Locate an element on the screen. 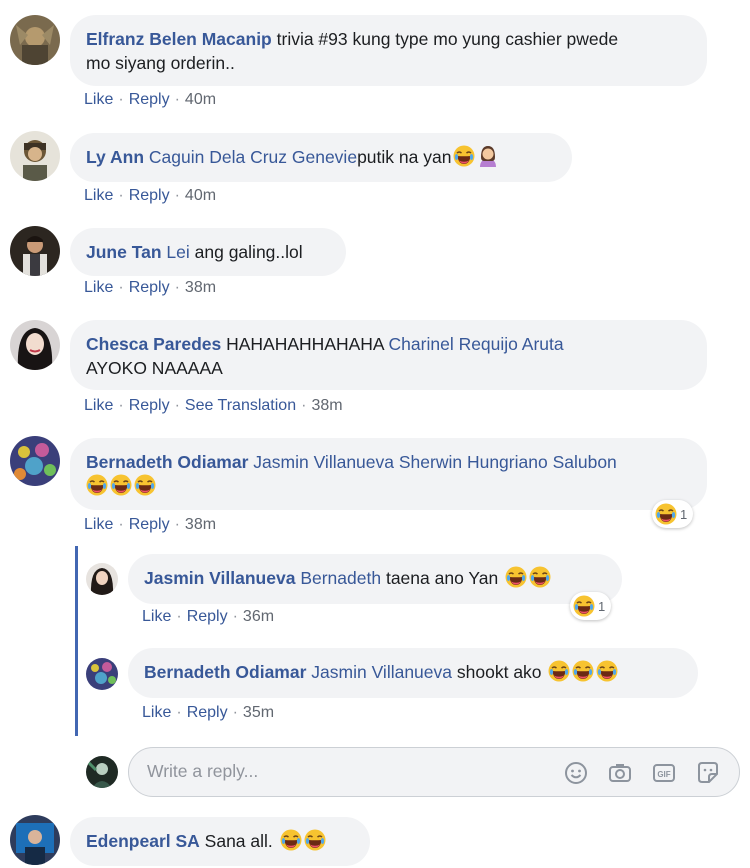 The image size is (750, 868). reply-input: Write a reply... GIF is located at coordinates (434, 772).